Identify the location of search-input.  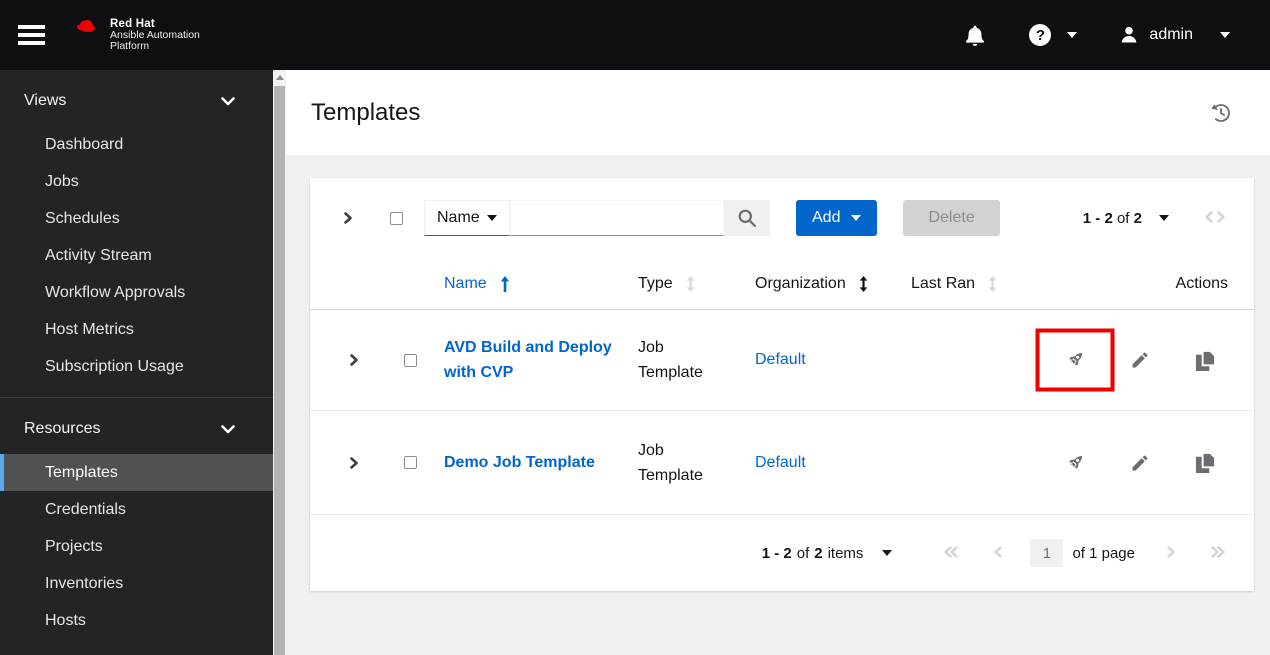
(617, 218).